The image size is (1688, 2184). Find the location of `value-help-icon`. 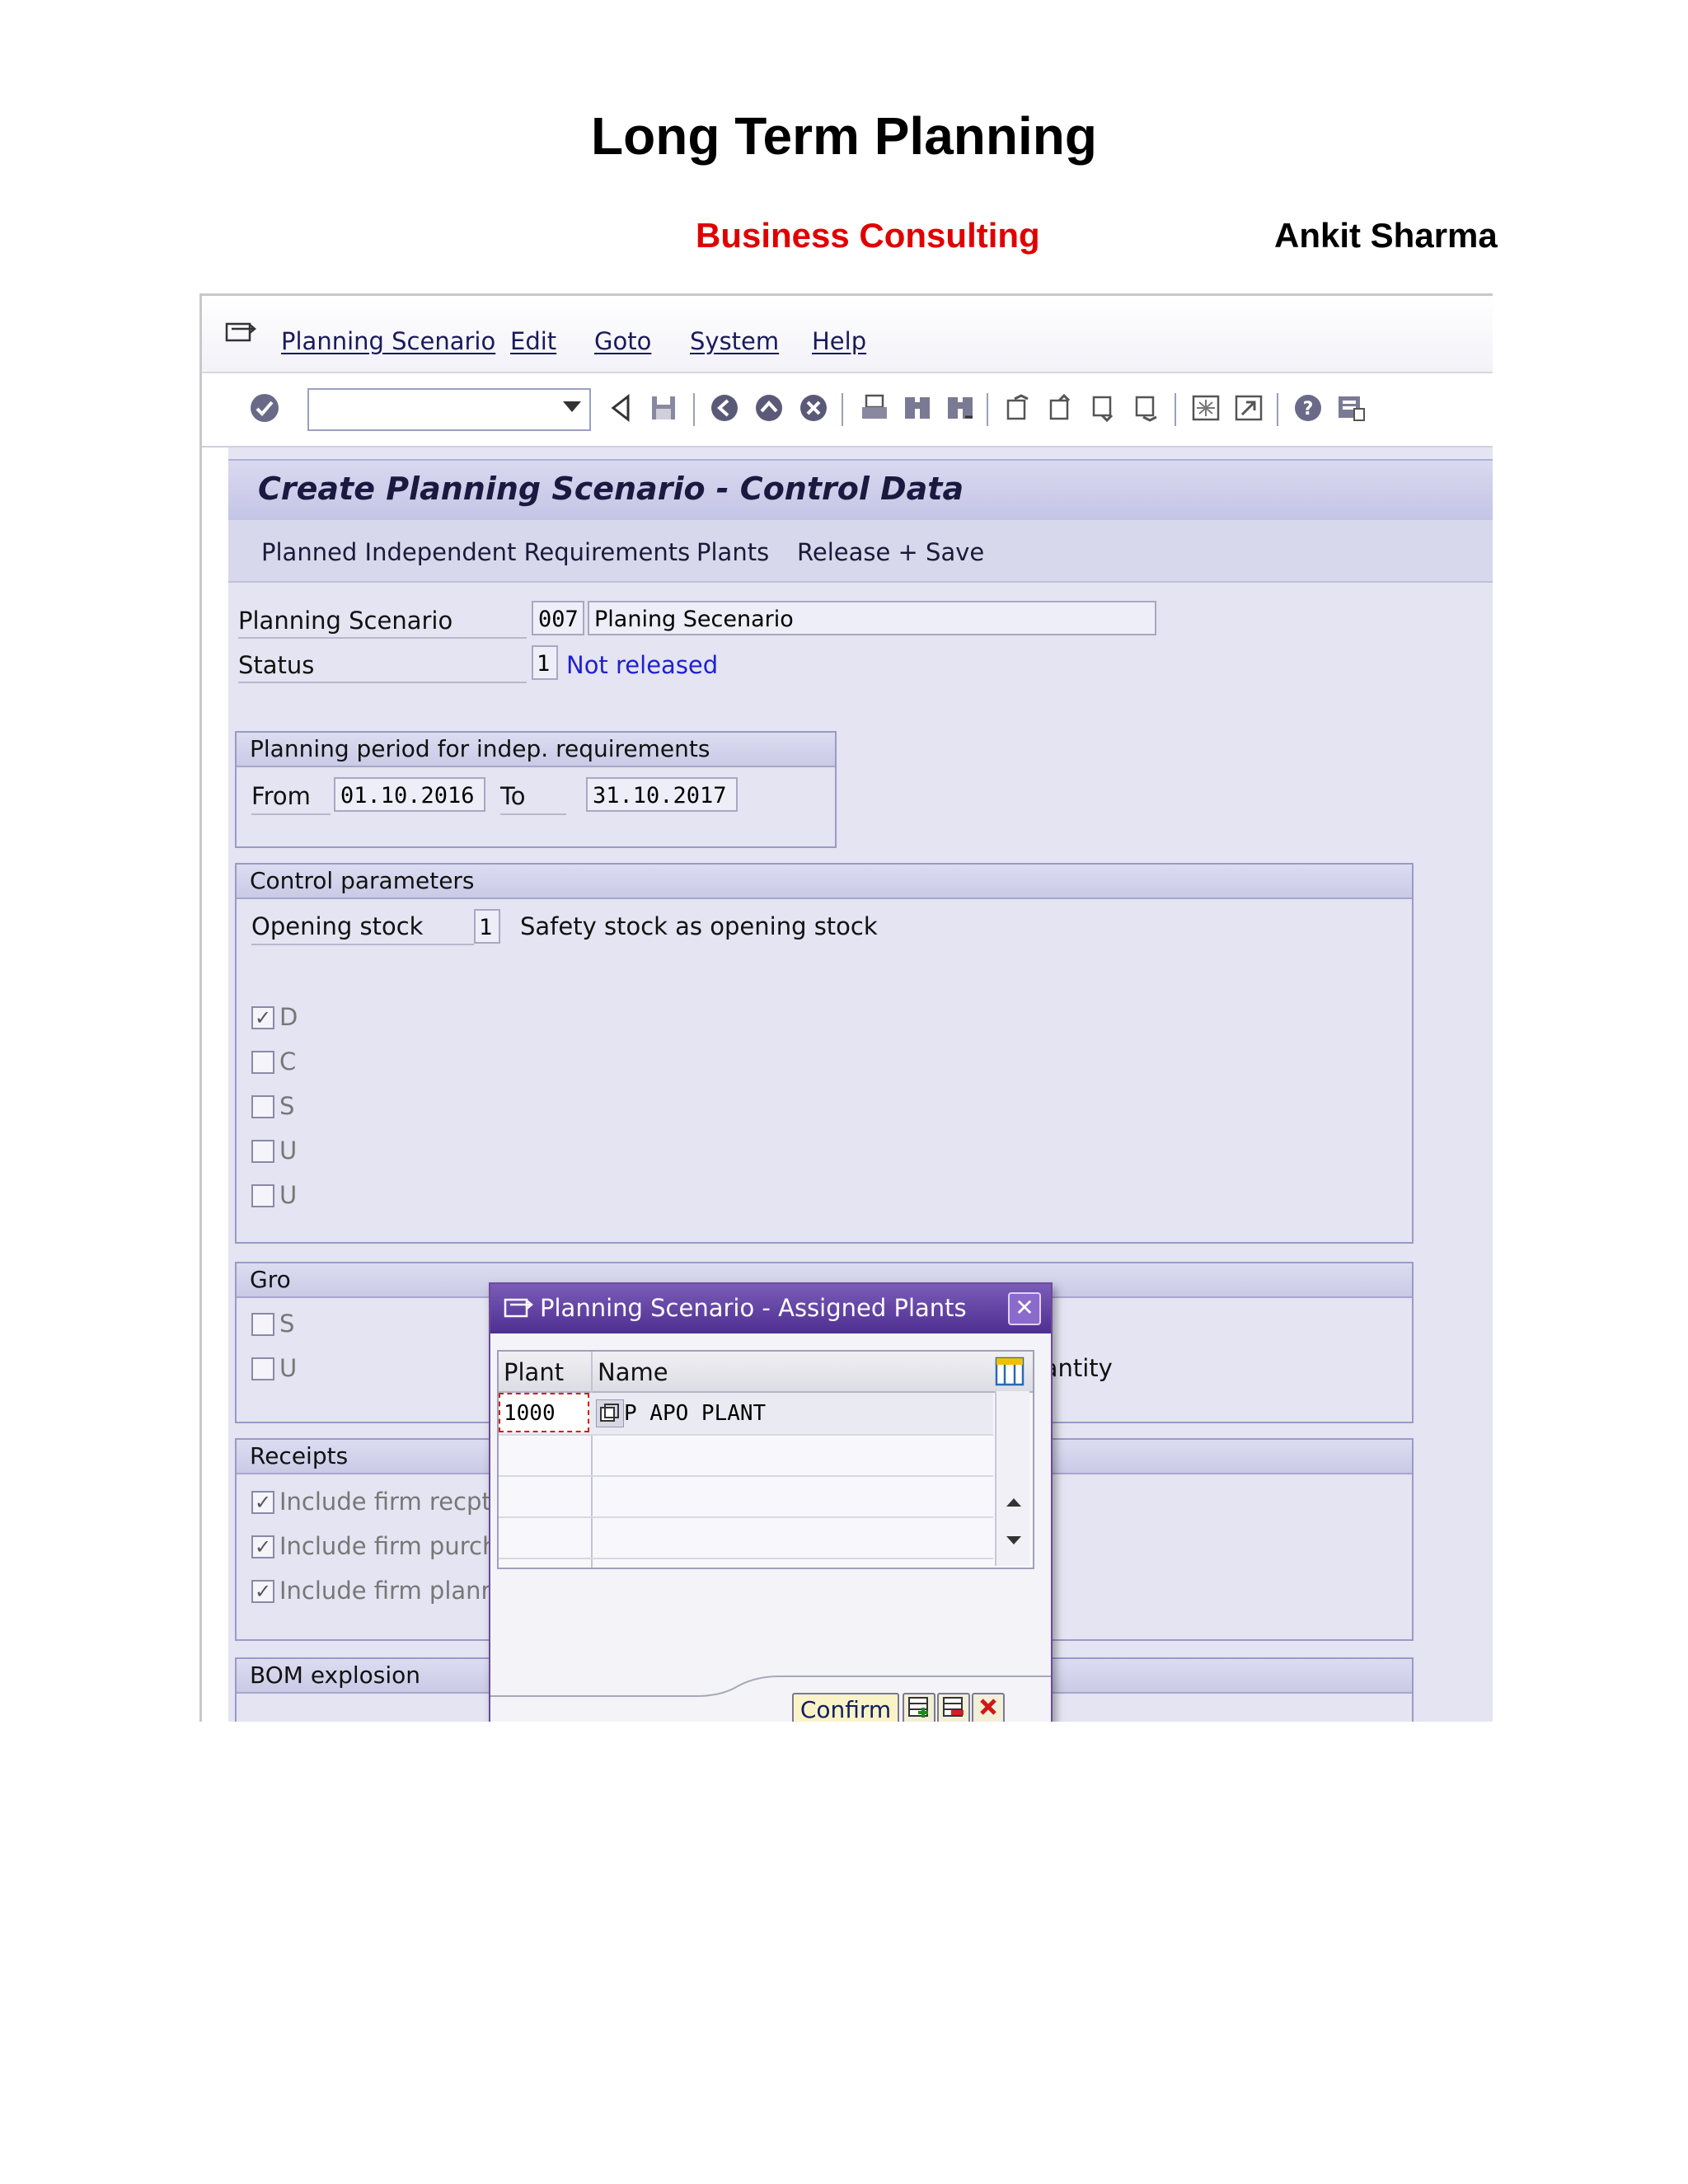

value-help-icon is located at coordinates (610, 1413).